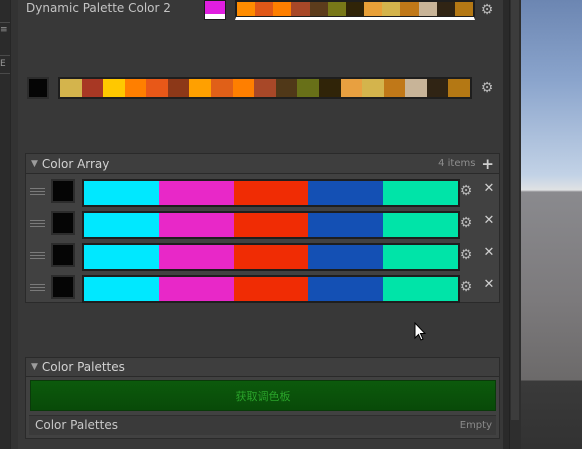 The width and height of the screenshot is (582, 449). I want to click on color-palettes-field-value: Empty, so click(475, 425).